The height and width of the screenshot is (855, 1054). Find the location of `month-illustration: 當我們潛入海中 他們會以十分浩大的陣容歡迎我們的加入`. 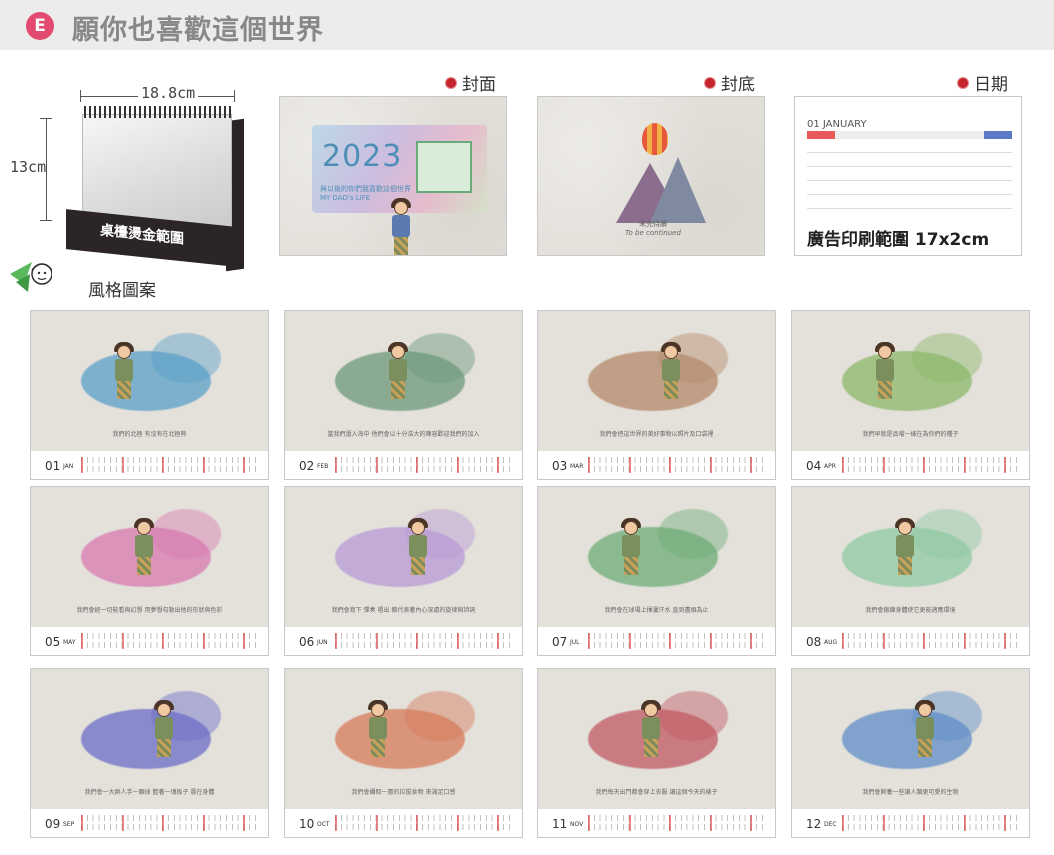

month-illustration: 當我們潛入海中 他們會以十分浩大的陣容歡迎我們的加入 is located at coordinates (403, 381).